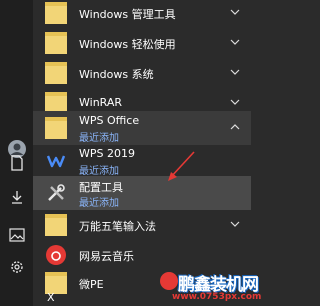 The width and height of the screenshot is (320, 306). I want to click on wps-icon, so click(56, 161).